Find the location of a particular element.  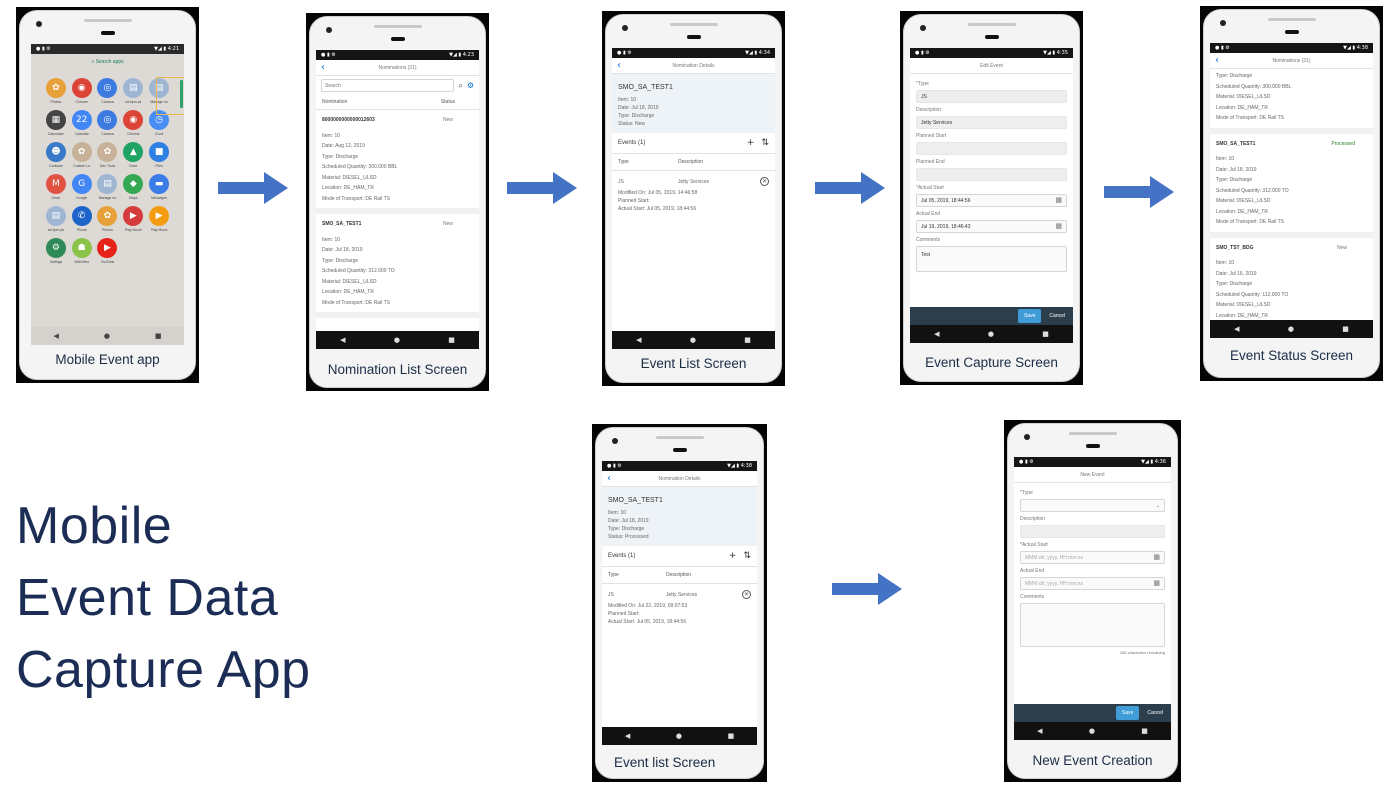

app-launcher-item: ✆ Phone is located at coordinates (82, 219).